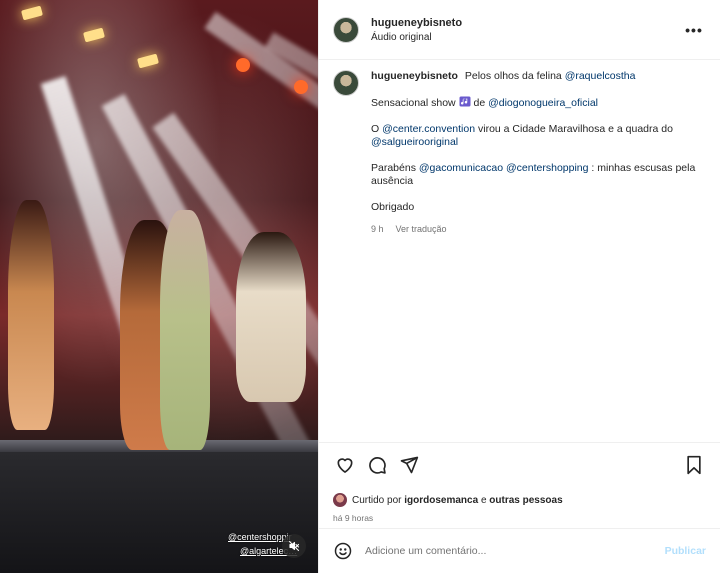 Image resolution: width=720 pixels, height=573 pixels. What do you see at coordinates (526, 23) in the screenshot?
I see `header-username: hugueneybisneto` at bounding box center [526, 23].